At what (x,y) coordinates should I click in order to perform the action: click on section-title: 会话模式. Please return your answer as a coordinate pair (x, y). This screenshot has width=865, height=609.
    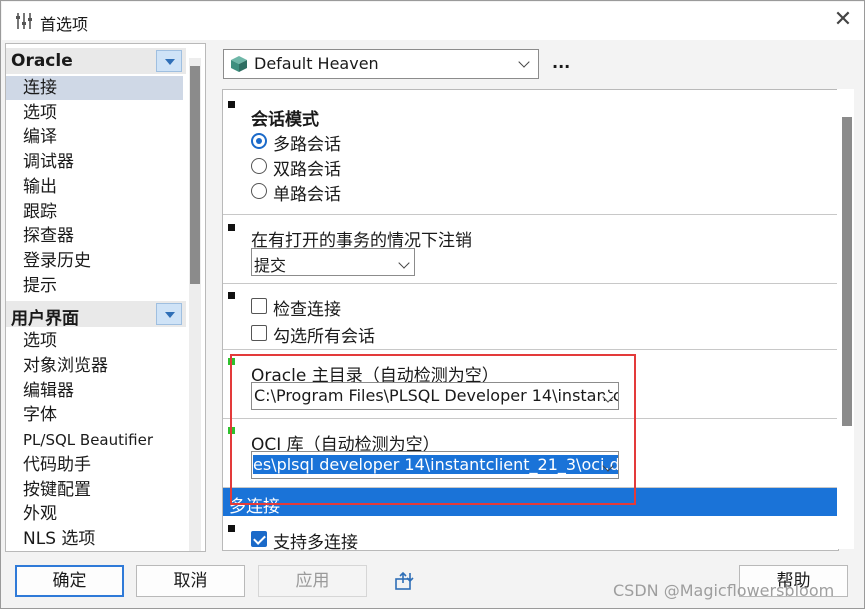
    Looking at the image, I should click on (285, 120).